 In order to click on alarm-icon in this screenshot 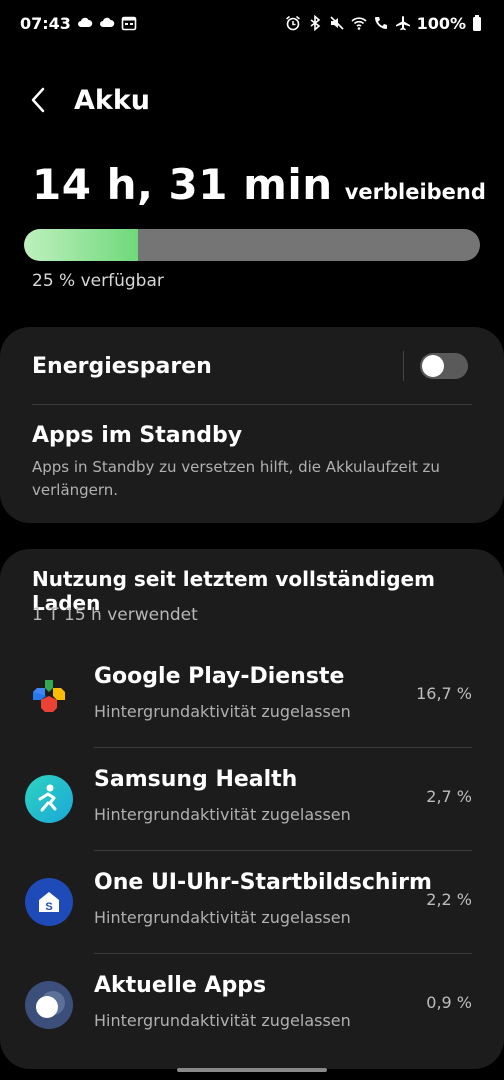, I will do `click(293, 23)`.